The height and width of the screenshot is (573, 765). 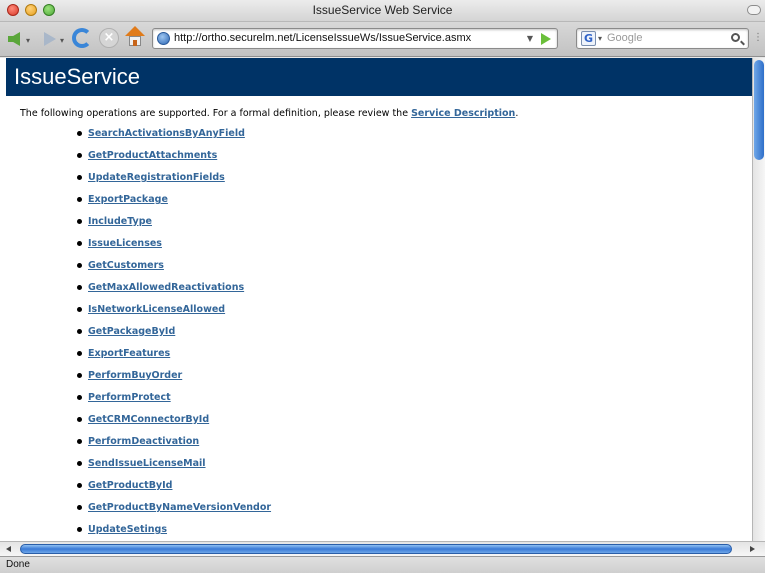 What do you see at coordinates (376, 549) in the screenshot?
I see `horizontal-scroll-thumb` at bounding box center [376, 549].